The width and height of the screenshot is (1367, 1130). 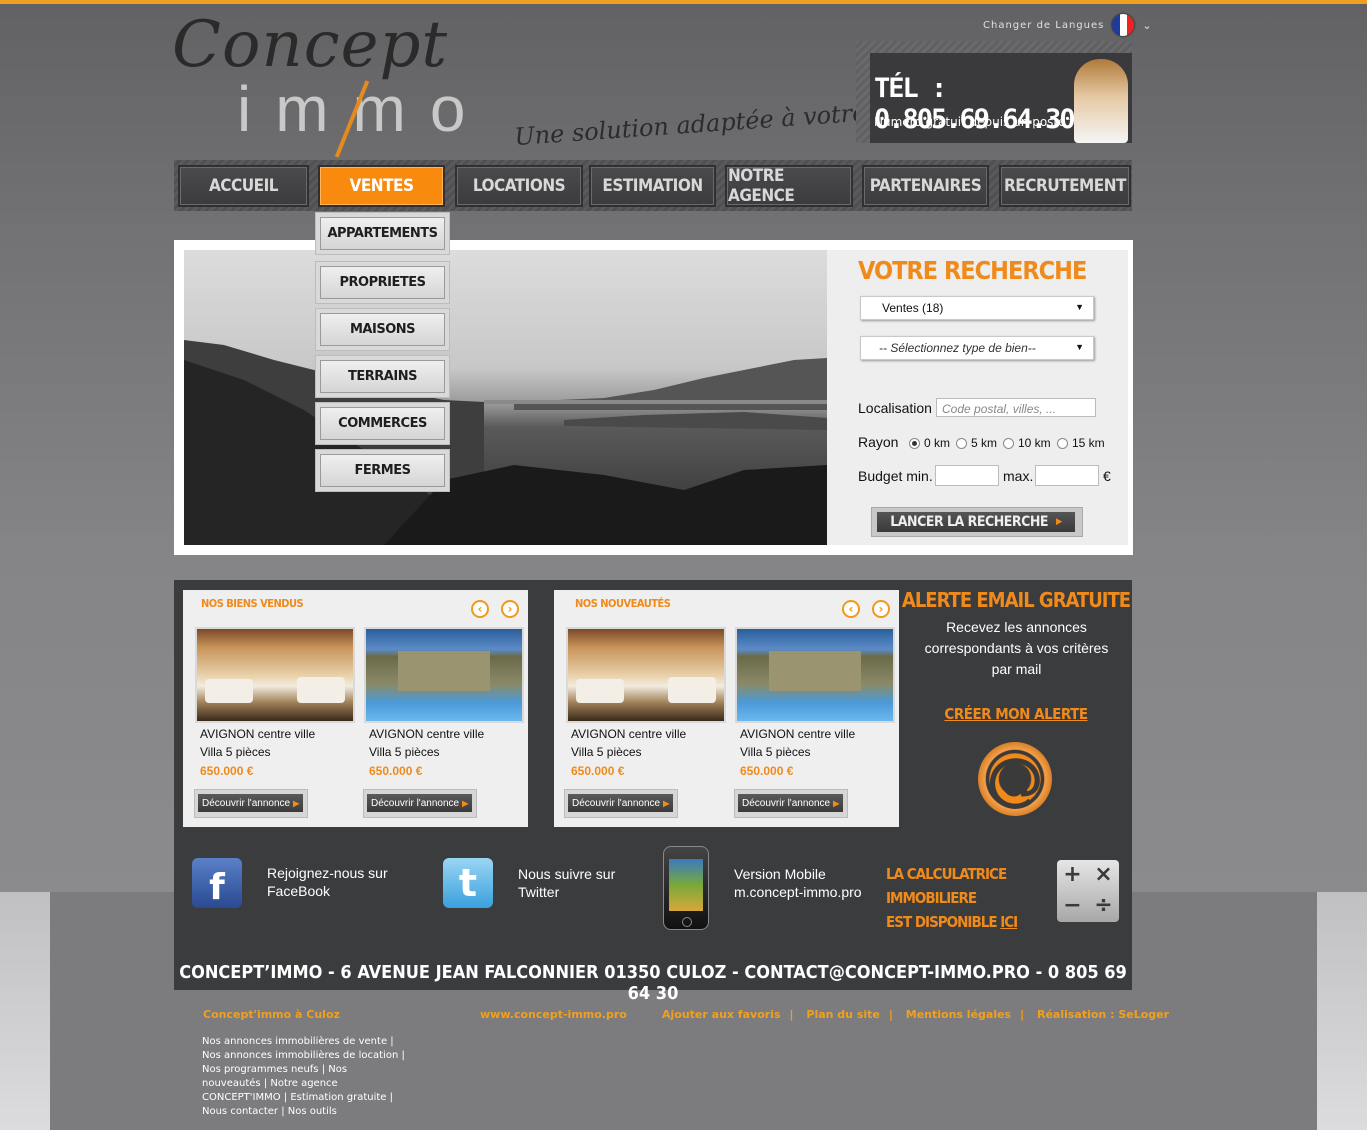 I want to click on footer-agency: Concept'immo à Culoz, so click(x=271, y=1014).